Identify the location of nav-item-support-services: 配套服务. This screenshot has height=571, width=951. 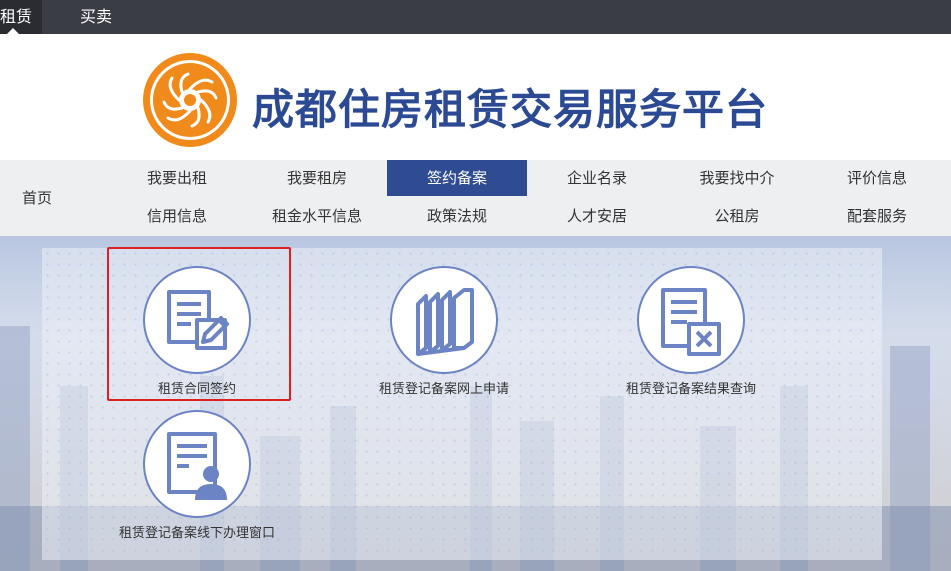
(877, 216).